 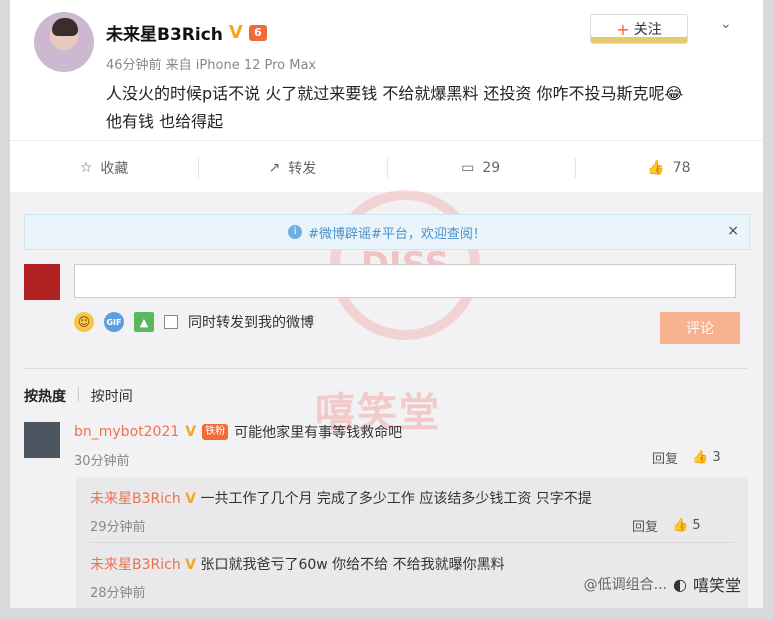 What do you see at coordinates (295, 232) in the screenshot?
I see `info-icon: i` at bounding box center [295, 232].